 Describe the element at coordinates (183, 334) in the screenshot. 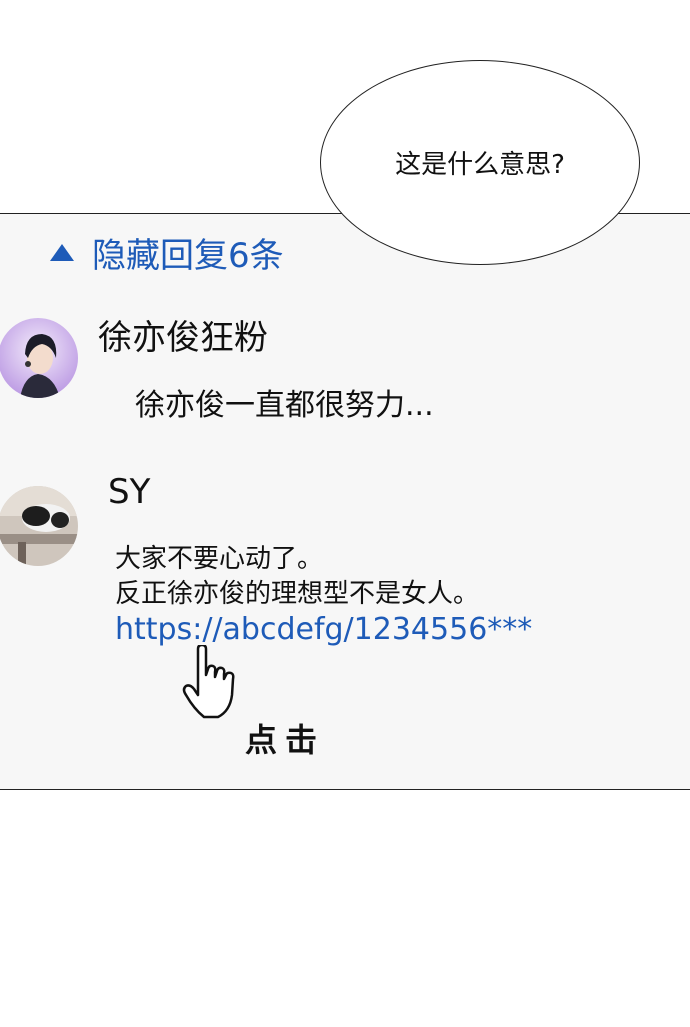

I see `comment-author: 徐亦俊狂粉` at that location.